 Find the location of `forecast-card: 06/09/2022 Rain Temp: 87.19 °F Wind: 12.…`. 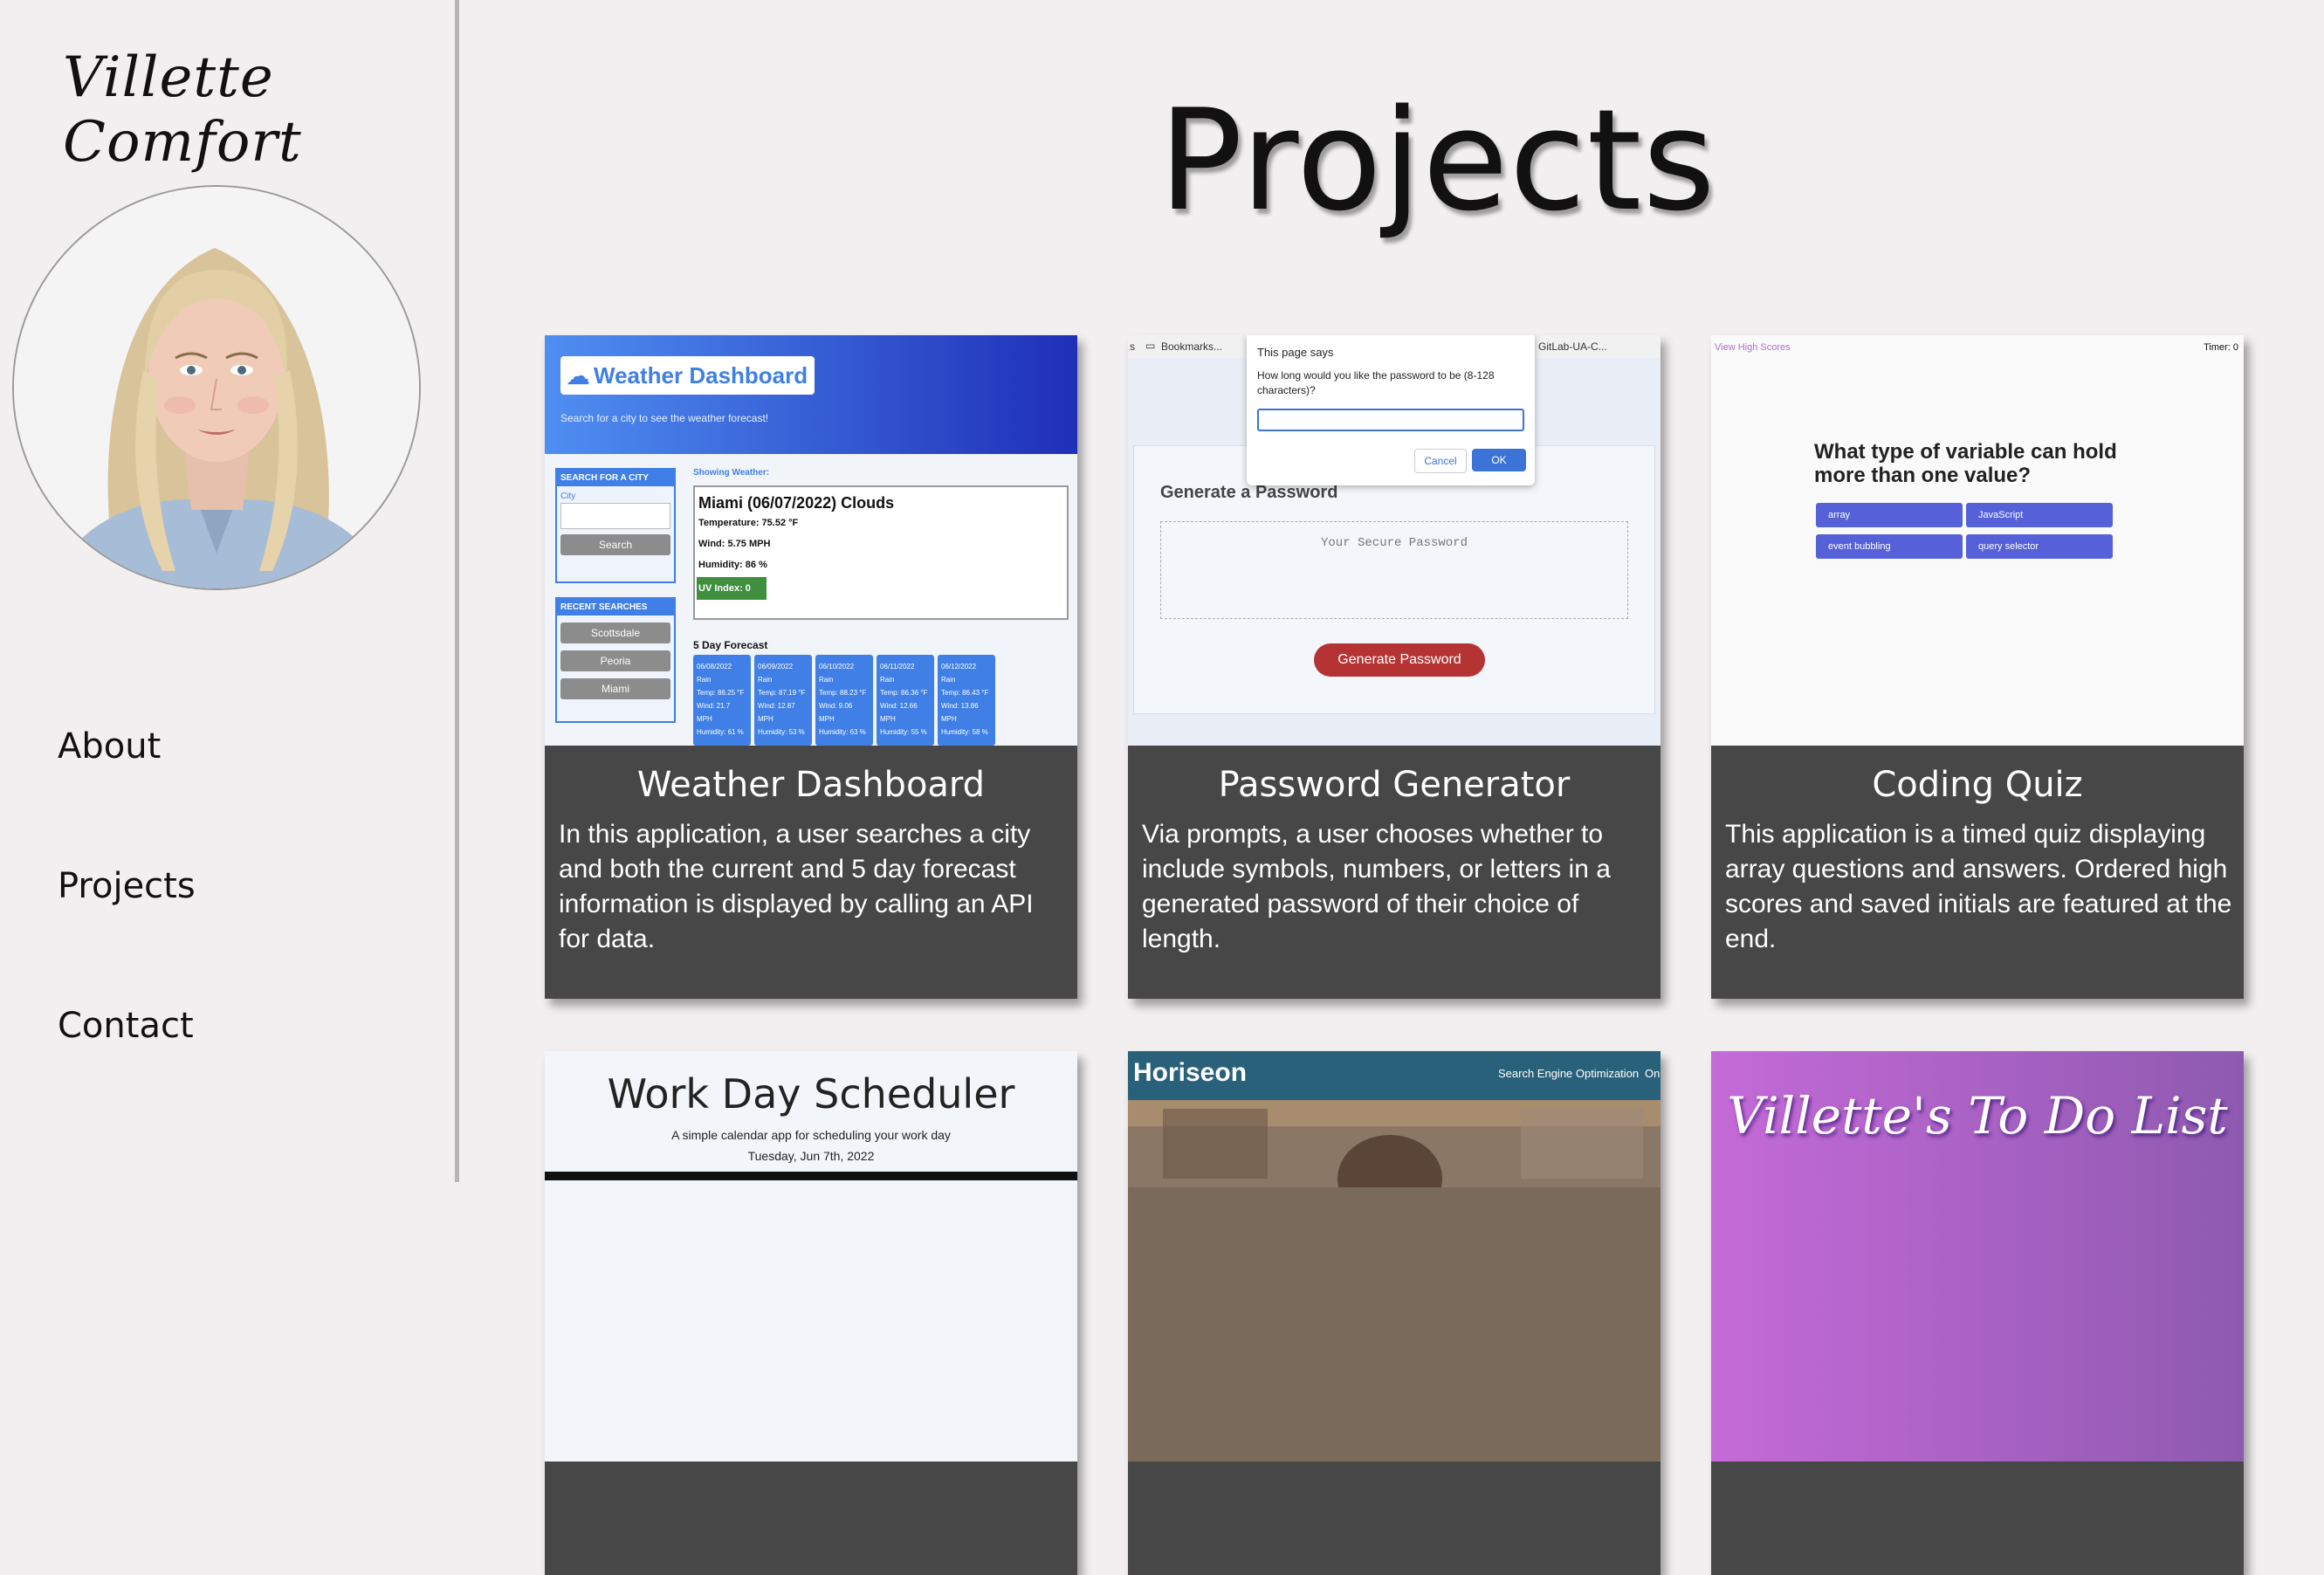

forecast-card: 06/09/2022 Rain Temp: 87.19 °F Wind: 12.… is located at coordinates (783, 700).